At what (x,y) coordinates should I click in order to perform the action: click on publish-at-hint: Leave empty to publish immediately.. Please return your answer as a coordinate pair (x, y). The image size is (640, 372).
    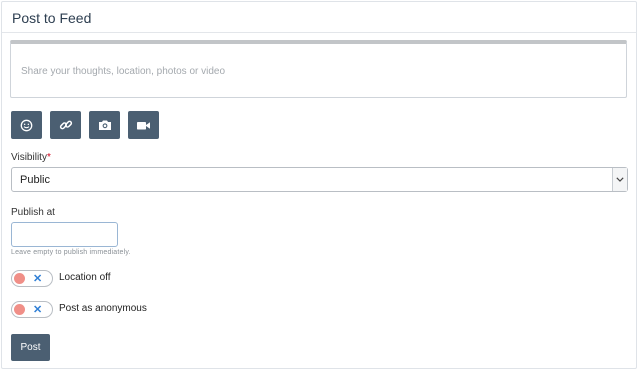
    Looking at the image, I should click on (71, 252).